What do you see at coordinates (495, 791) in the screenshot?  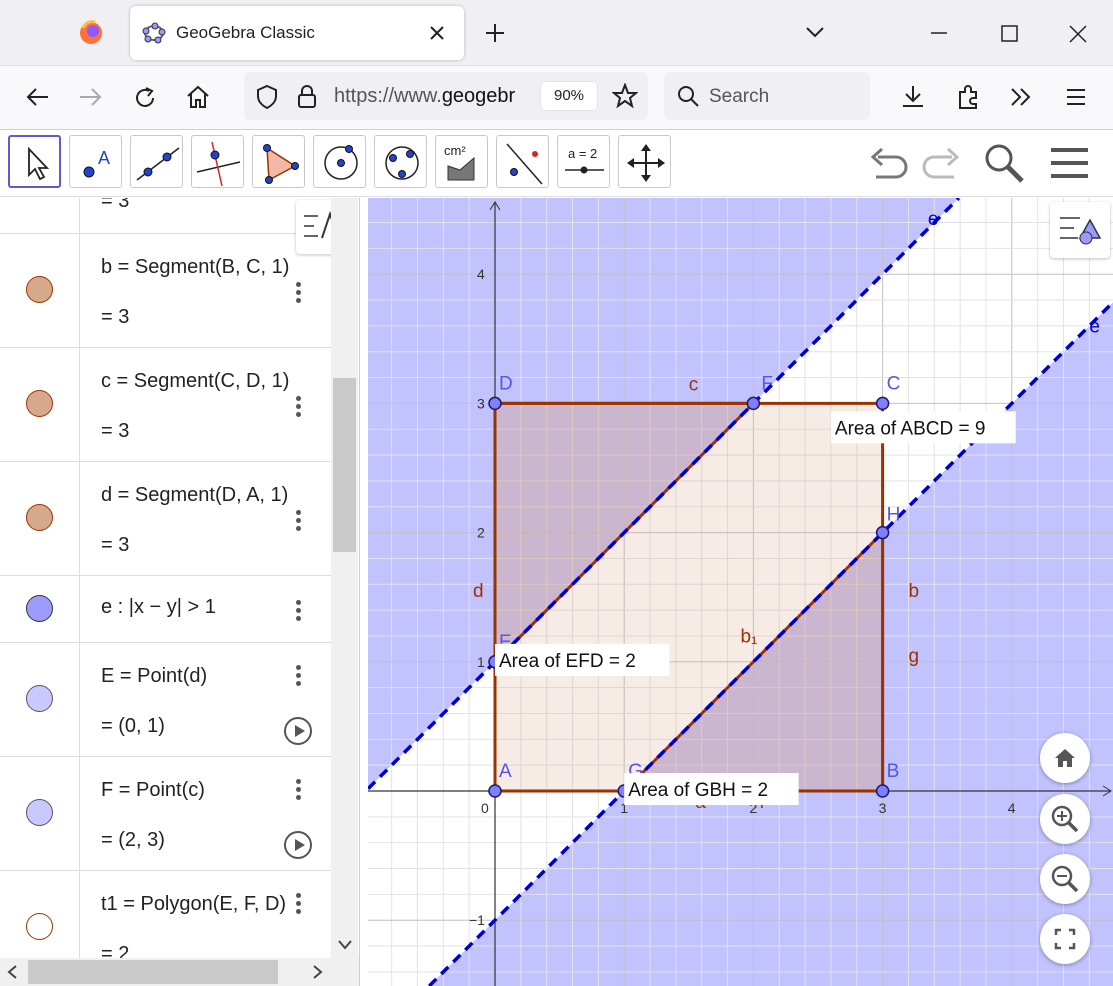 I see `point-A` at bounding box center [495, 791].